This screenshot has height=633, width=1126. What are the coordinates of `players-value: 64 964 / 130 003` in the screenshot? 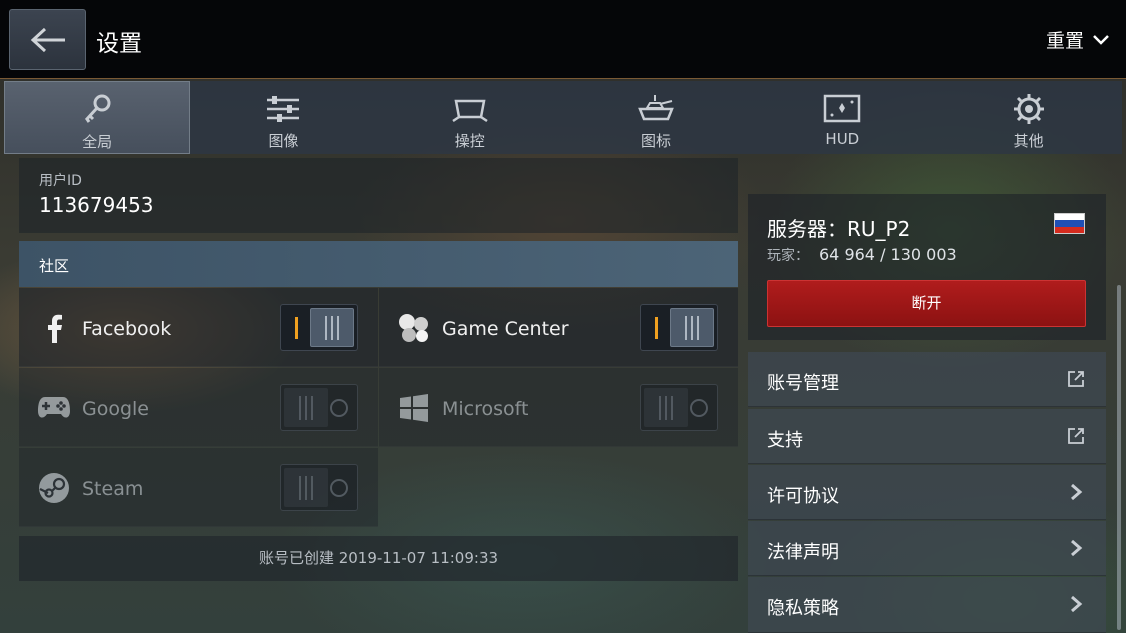 It's located at (888, 254).